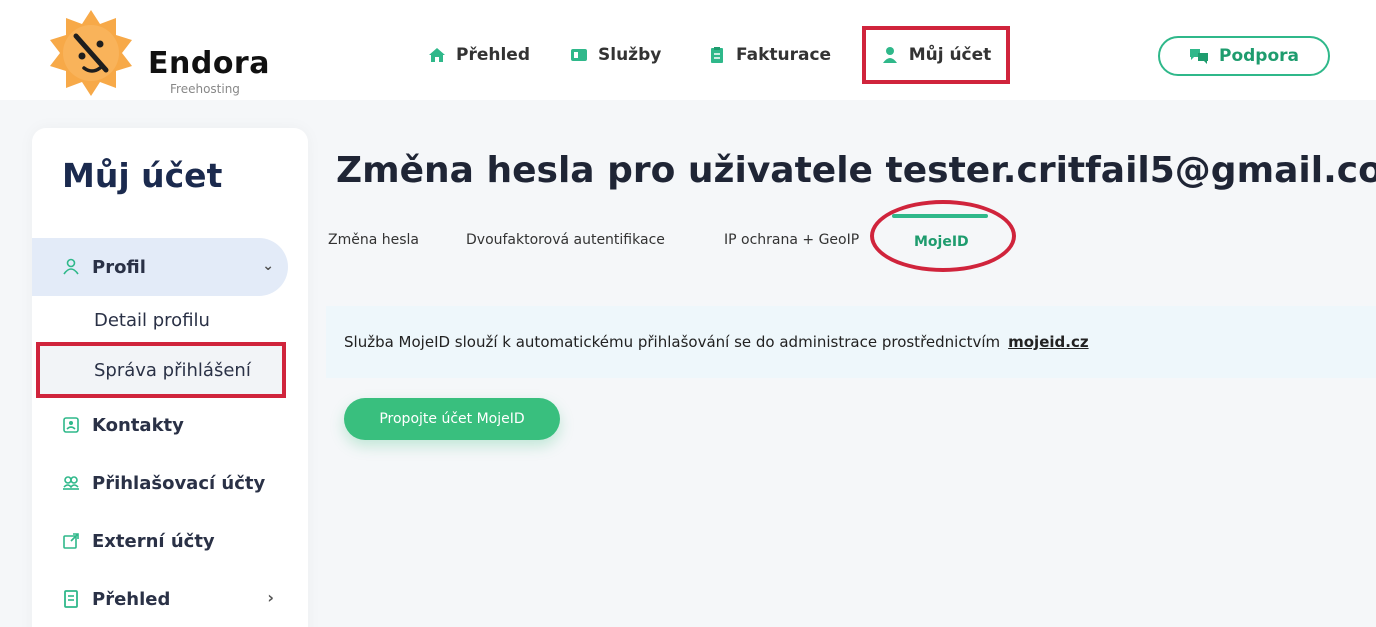 This screenshot has height=627, width=1376. What do you see at coordinates (452, 419) in the screenshot?
I see `connect-mojeid-button: Propojte účet MojeID` at bounding box center [452, 419].